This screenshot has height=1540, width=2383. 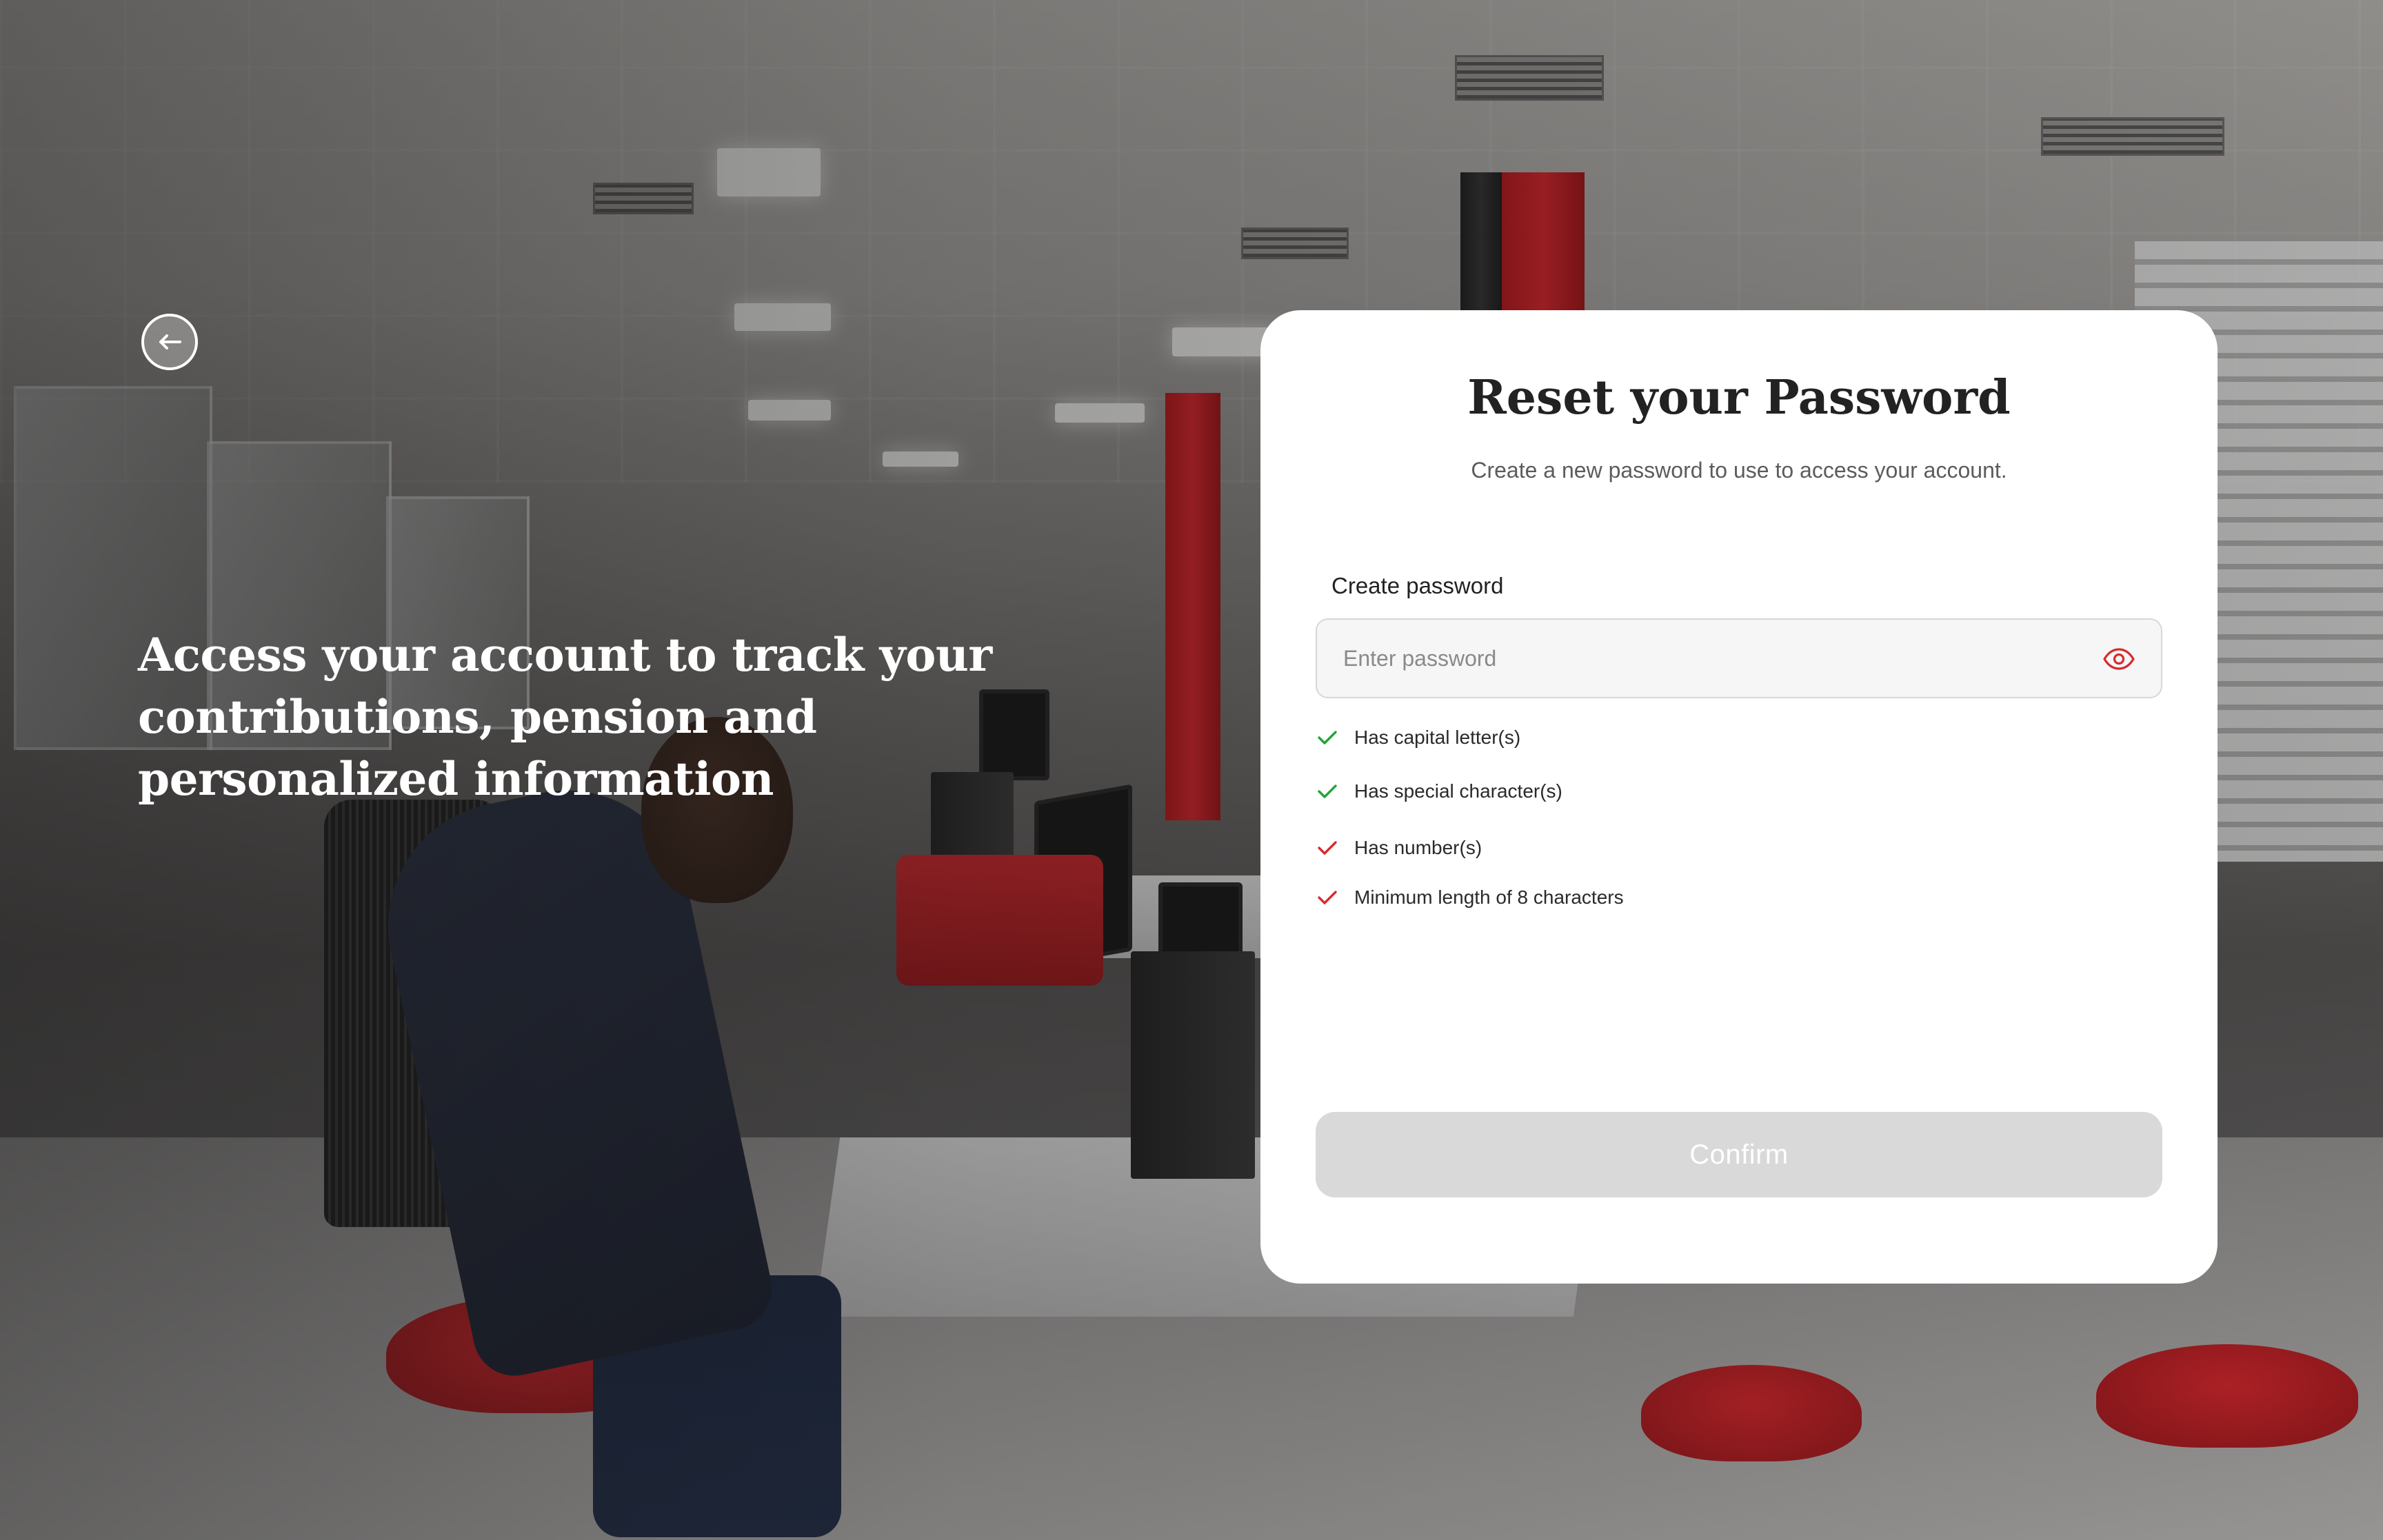 I want to click on requirement-capital-letter: Has capital letter(s), so click(x=1418, y=738).